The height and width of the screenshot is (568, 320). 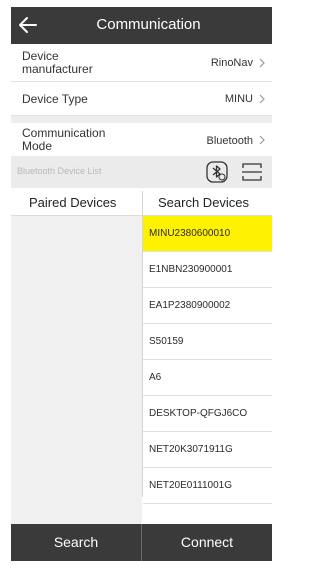 What do you see at coordinates (55, 99) in the screenshot?
I see `device-type-label: Device Type` at bounding box center [55, 99].